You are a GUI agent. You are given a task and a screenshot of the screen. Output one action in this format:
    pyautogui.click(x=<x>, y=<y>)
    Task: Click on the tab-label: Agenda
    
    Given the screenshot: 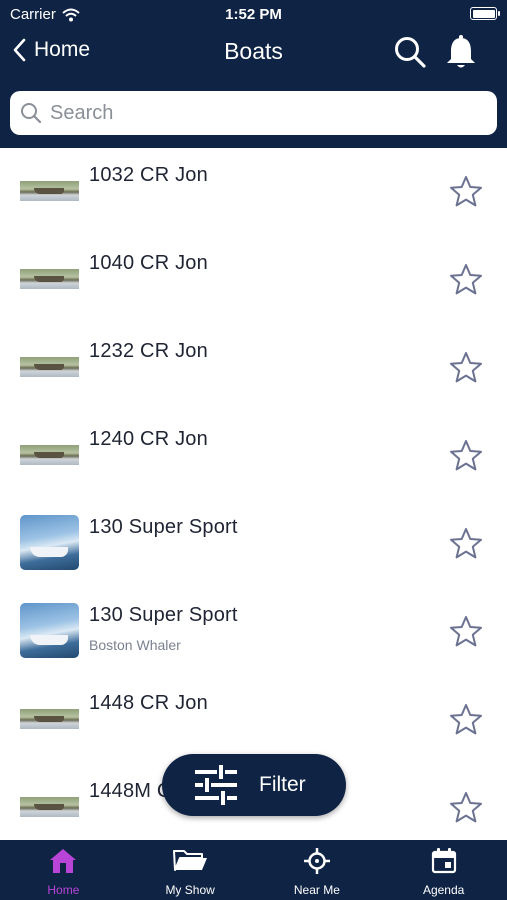 What is the action you would take?
    pyautogui.click(x=443, y=890)
    